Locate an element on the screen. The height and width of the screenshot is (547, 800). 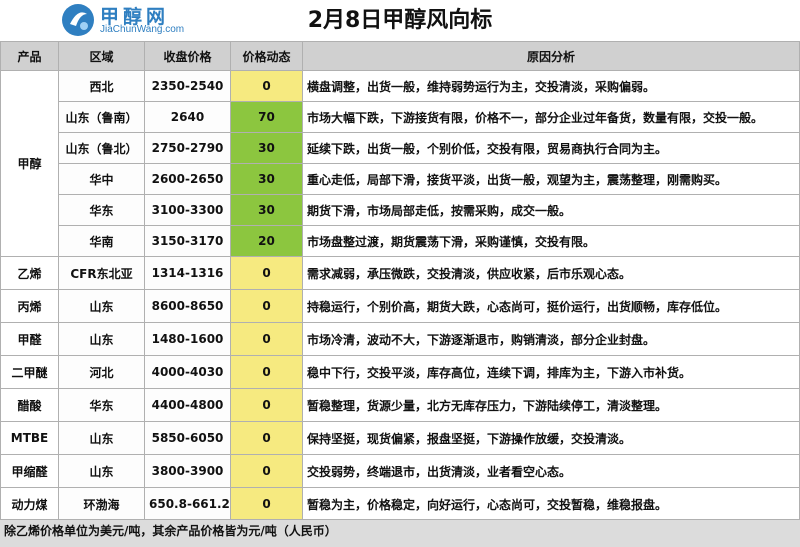
price-cell: 3150-3170 is located at coordinates (187, 241).